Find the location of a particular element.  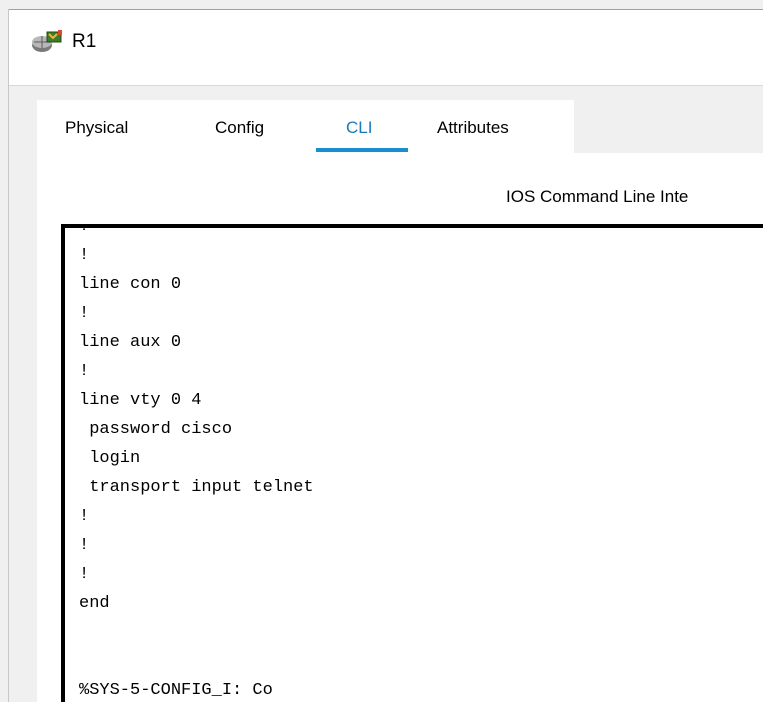

tab-bar: Physical Config CLI Attributes is located at coordinates (305, 126).